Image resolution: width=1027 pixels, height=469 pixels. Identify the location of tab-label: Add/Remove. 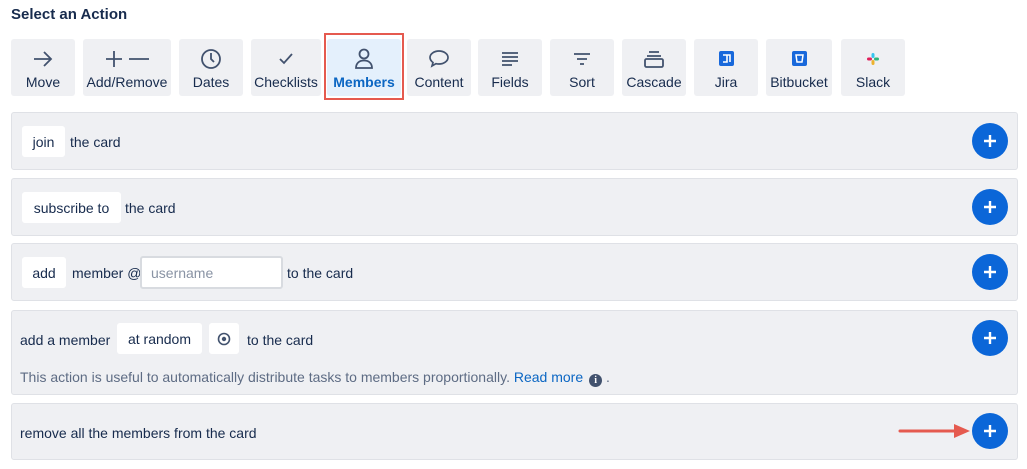
(127, 81).